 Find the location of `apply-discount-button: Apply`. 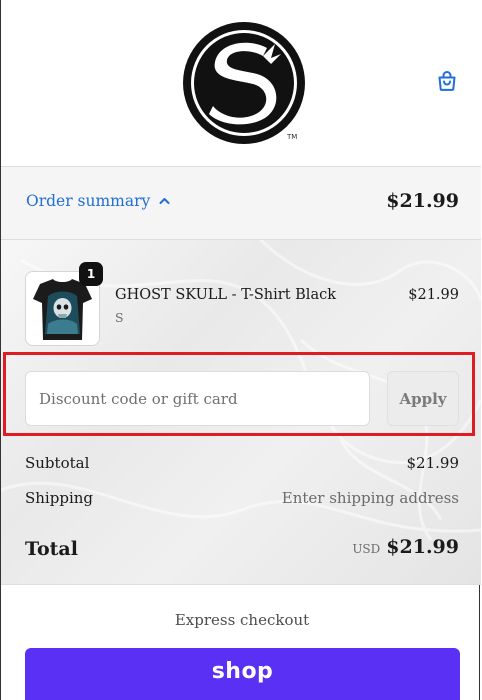

apply-discount-button: Apply is located at coordinates (423, 398).